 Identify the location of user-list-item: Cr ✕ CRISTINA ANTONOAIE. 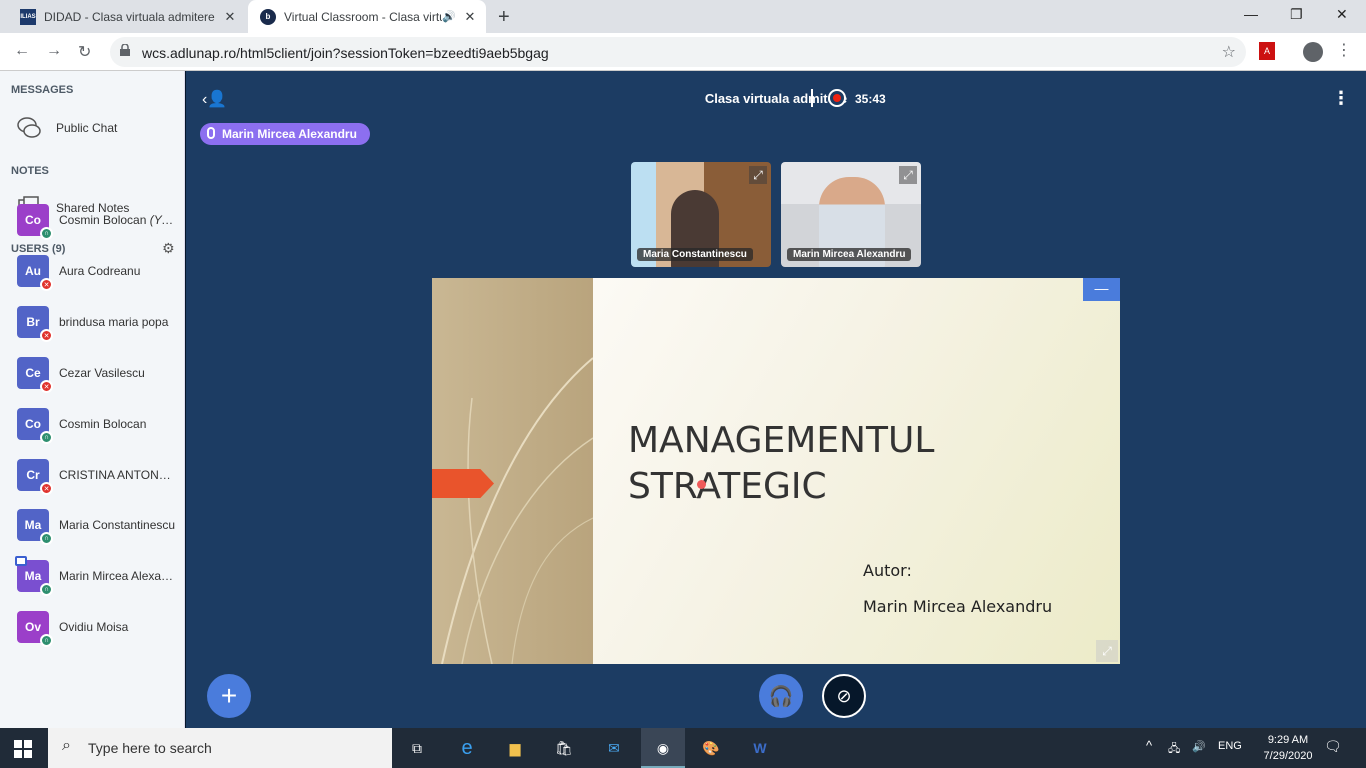
(97, 476).